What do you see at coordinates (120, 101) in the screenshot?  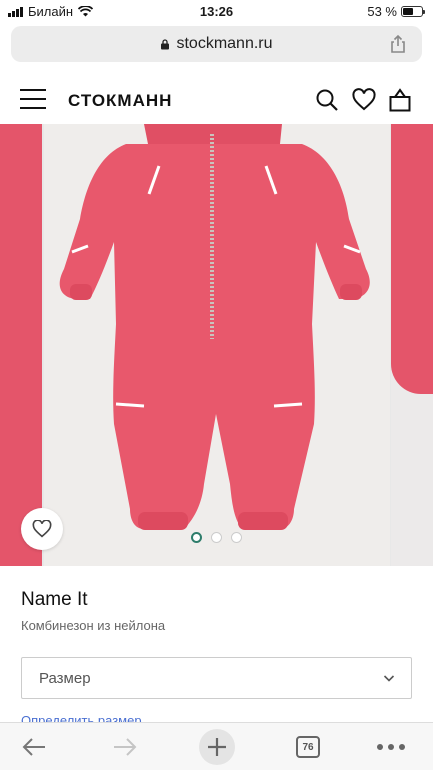 I see `site-logo: СТОКМАНН` at bounding box center [120, 101].